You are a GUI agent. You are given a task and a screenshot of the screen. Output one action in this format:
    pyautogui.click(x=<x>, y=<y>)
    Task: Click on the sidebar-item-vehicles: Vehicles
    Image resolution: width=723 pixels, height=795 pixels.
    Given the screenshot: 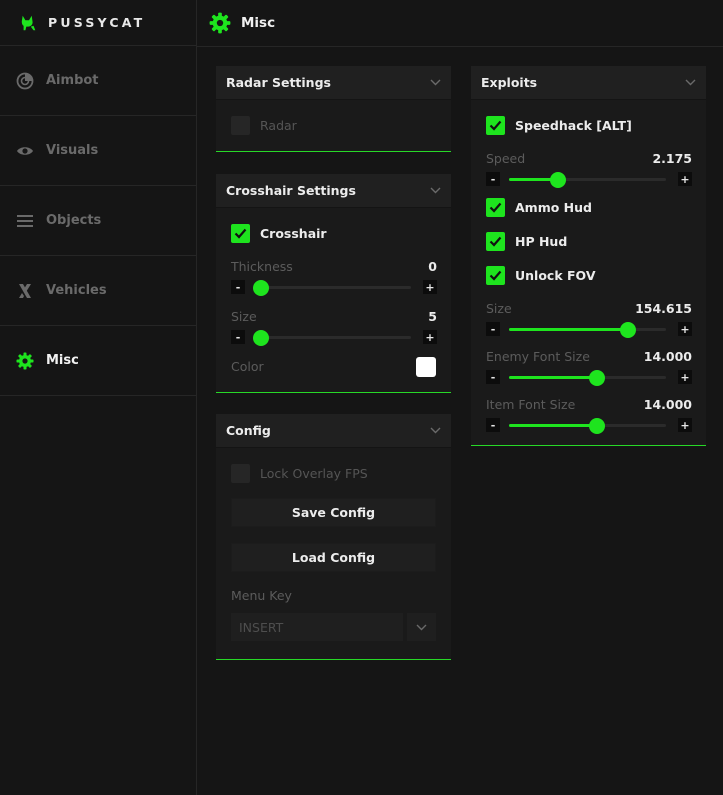 What is the action you would take?
    pyautogui.click(x=98, y=291)
    